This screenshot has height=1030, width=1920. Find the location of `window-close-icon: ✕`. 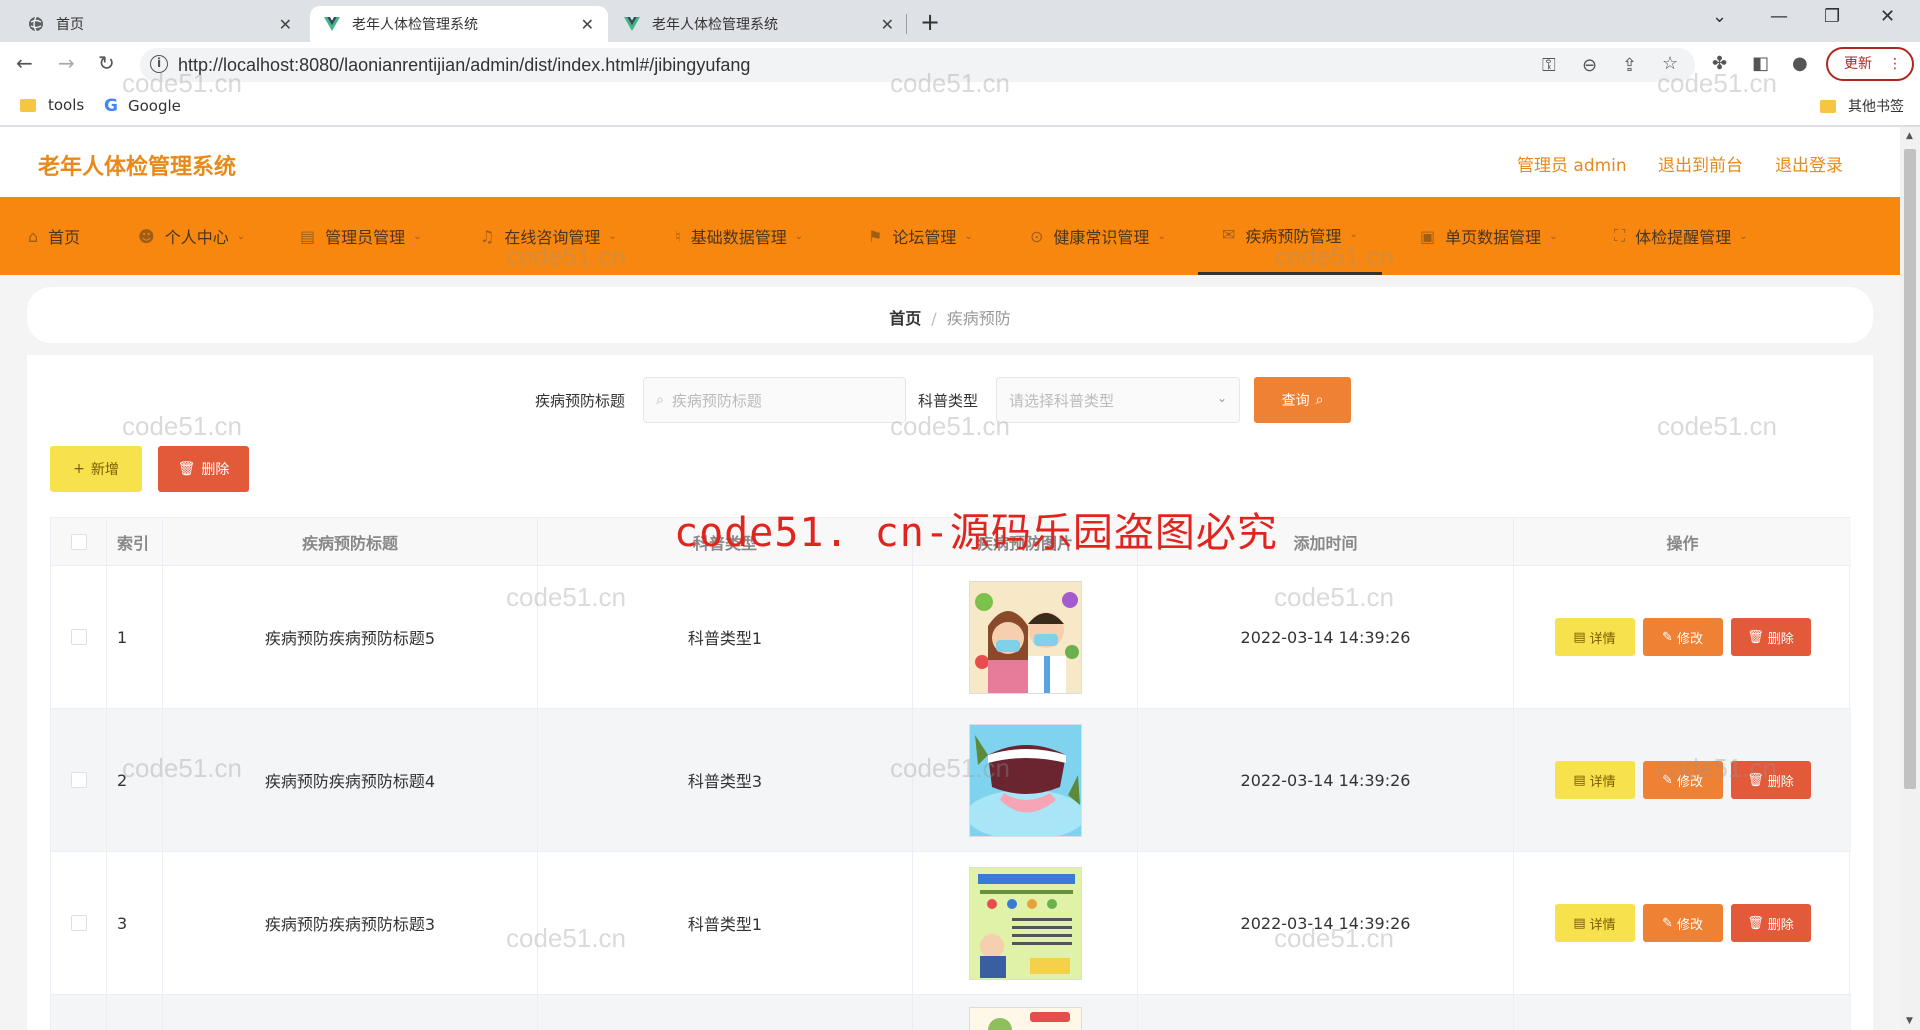

window-close-icon: ✕ is located at coordinates (1887, 16).